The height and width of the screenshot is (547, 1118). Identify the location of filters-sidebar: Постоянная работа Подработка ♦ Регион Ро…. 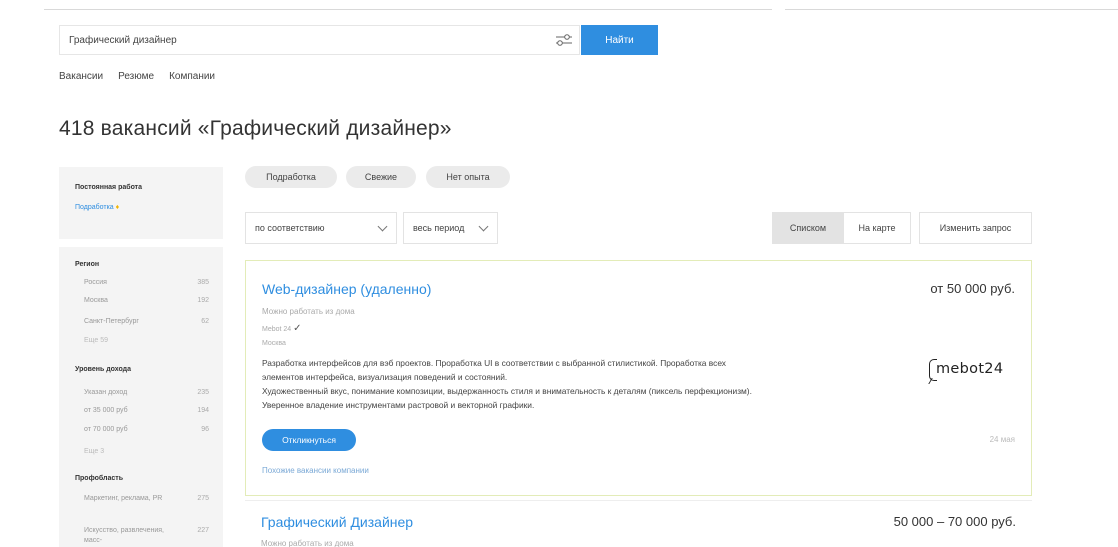
(141, 357).